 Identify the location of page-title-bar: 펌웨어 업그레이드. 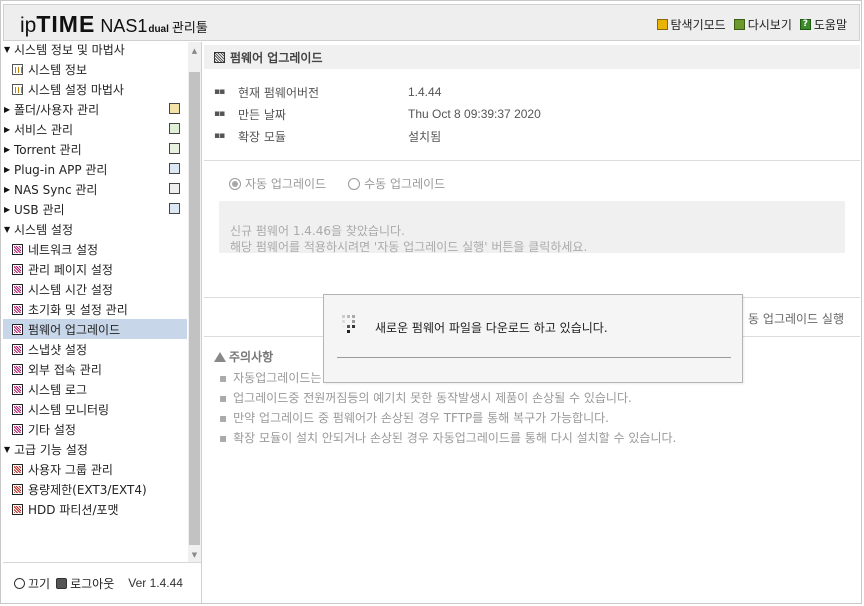
(532, 57).